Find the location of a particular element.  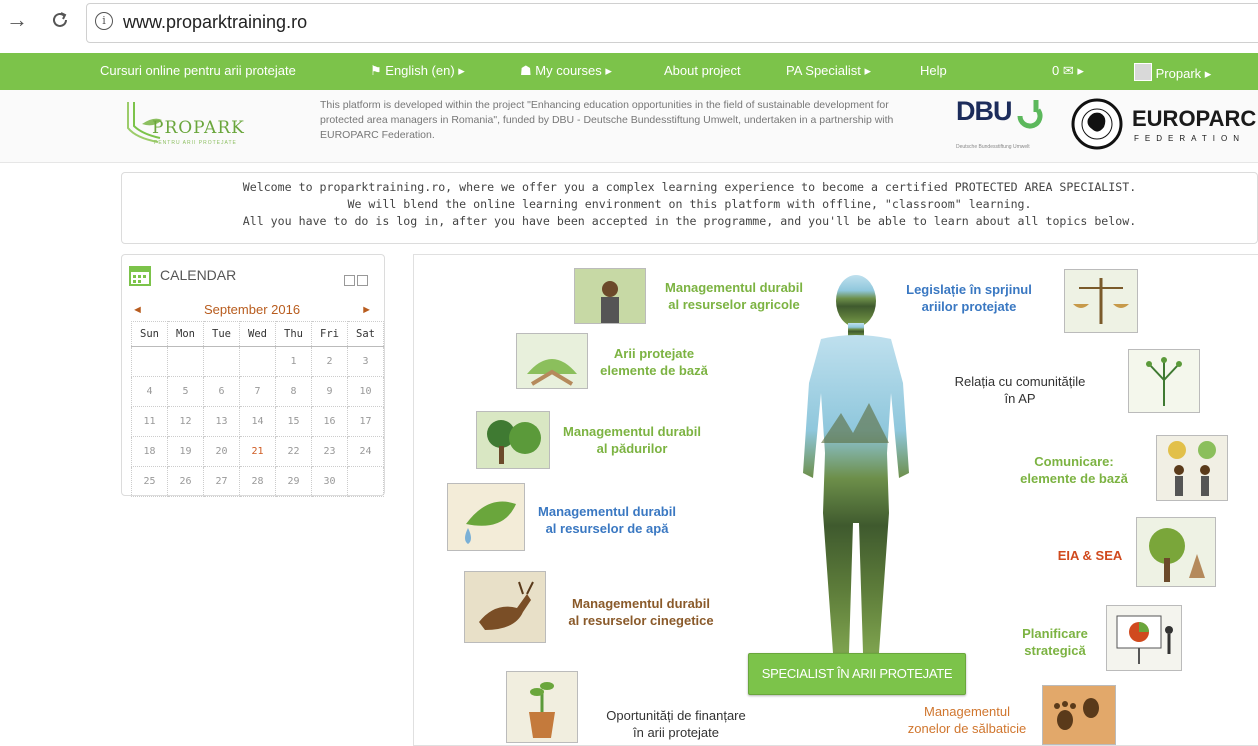

planning-thumbnail is located at coordinates (1144, 638).